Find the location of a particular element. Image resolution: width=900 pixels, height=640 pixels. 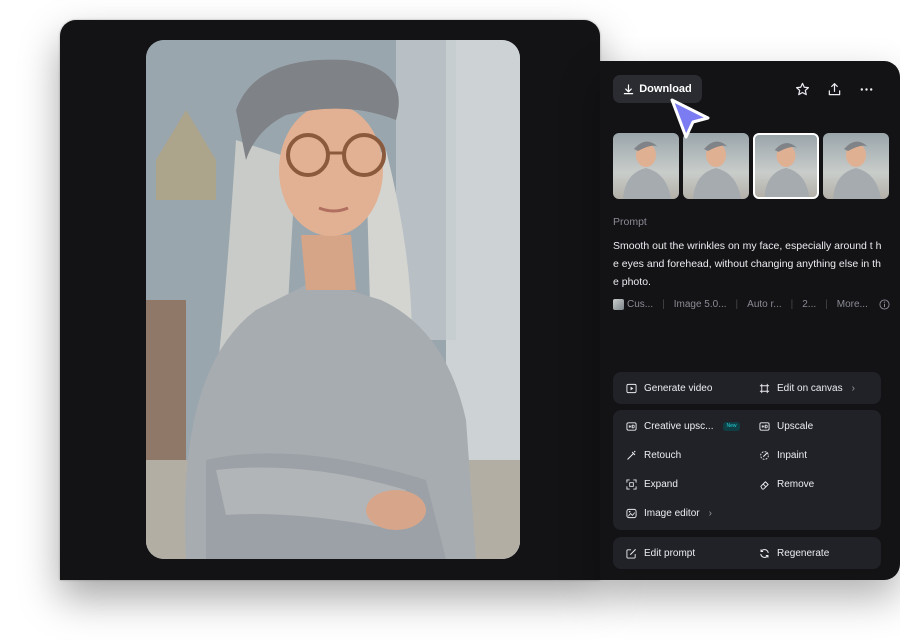

edit-prompt-button: Edit prompt is located at coordinates (660, 553).